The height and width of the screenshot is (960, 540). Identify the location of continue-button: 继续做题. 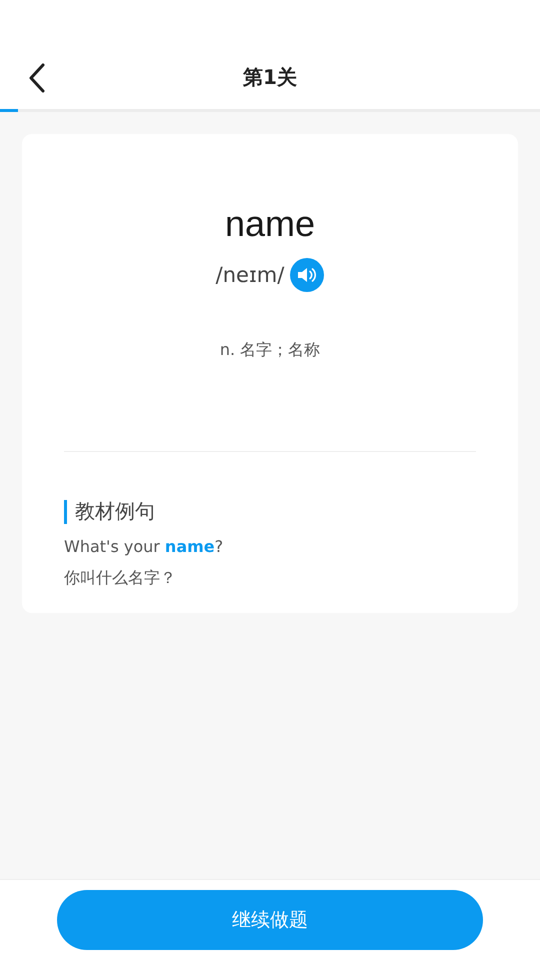
(270, 920).